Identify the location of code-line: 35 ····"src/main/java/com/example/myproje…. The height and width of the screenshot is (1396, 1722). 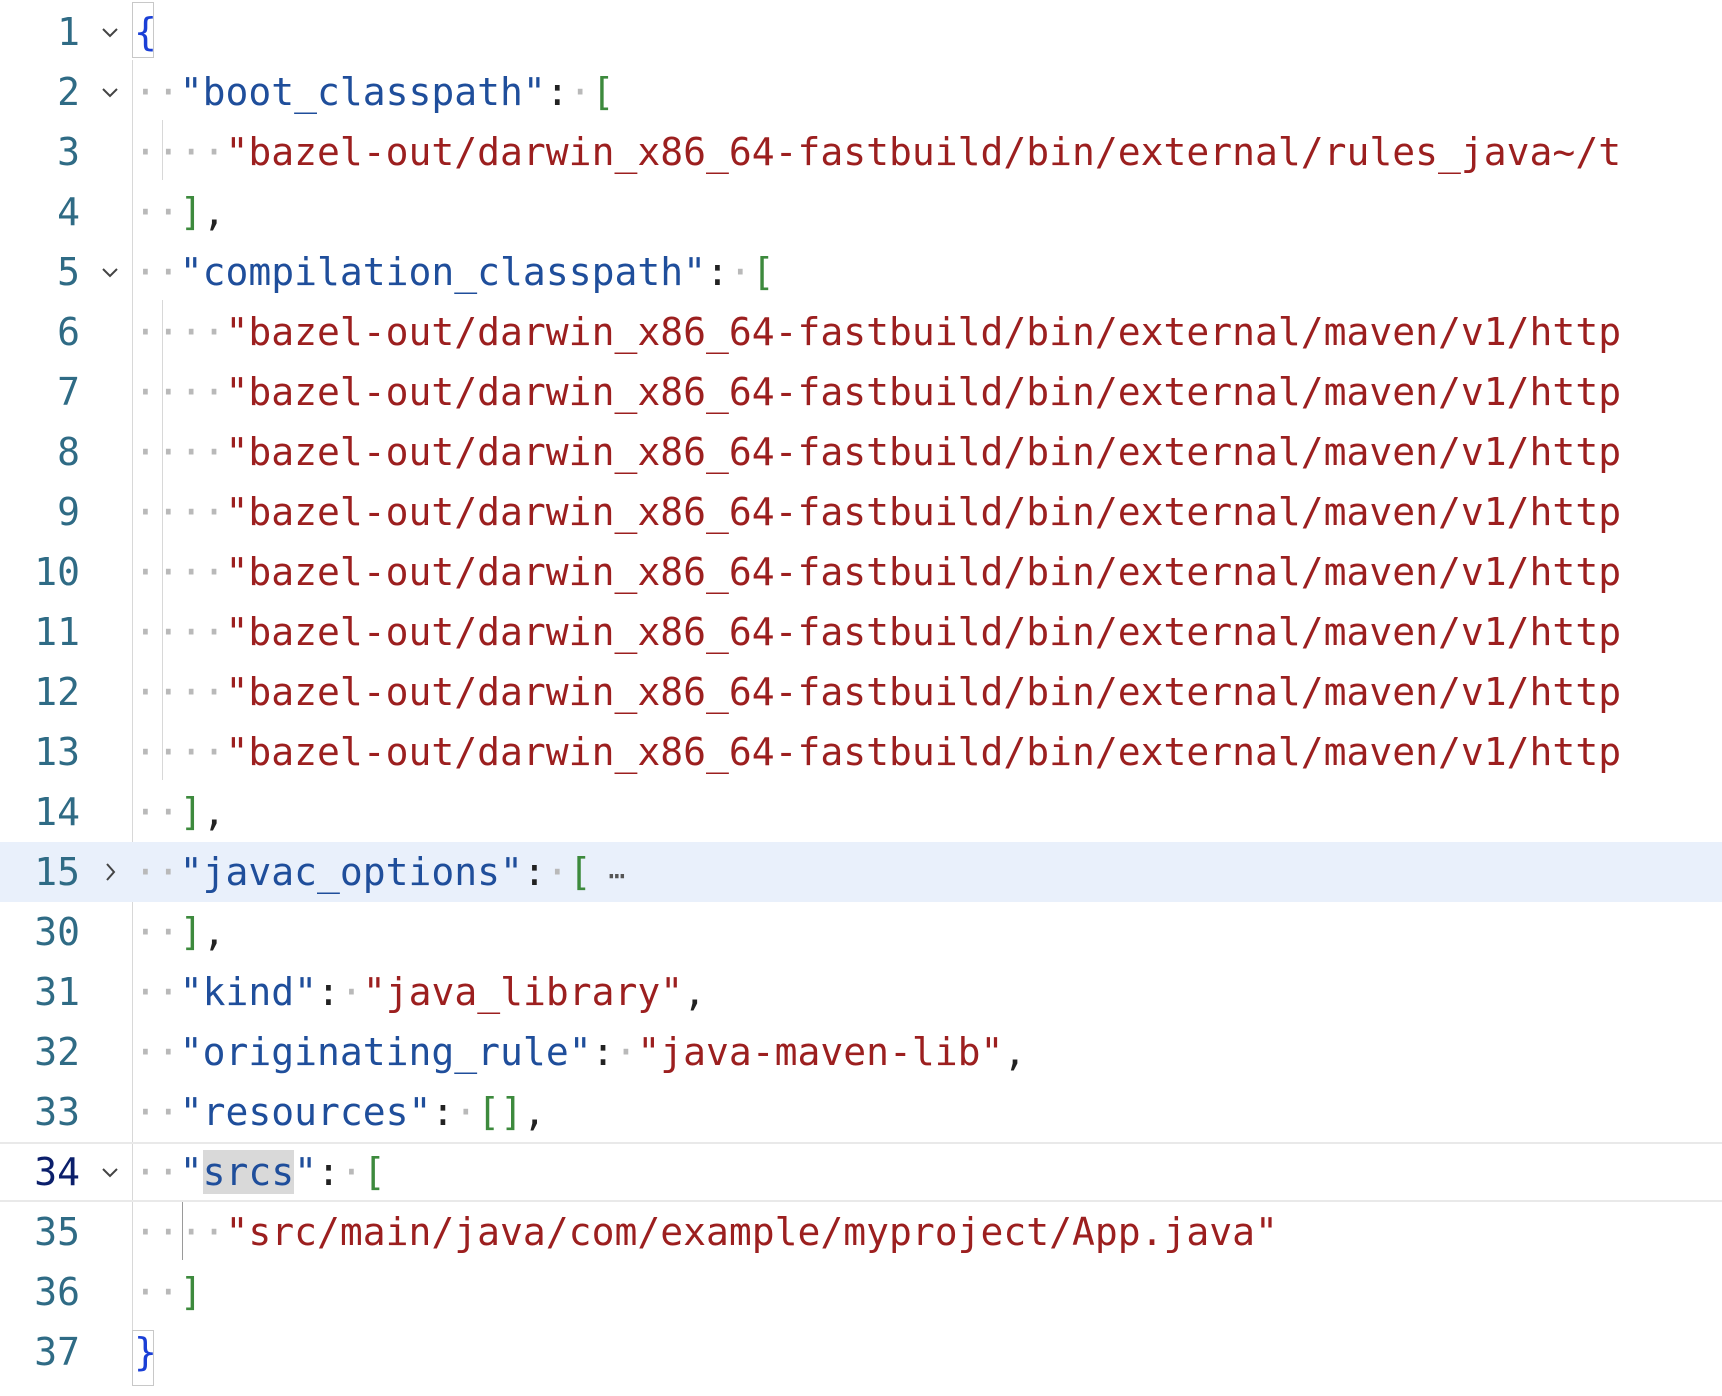
(861, 1232).